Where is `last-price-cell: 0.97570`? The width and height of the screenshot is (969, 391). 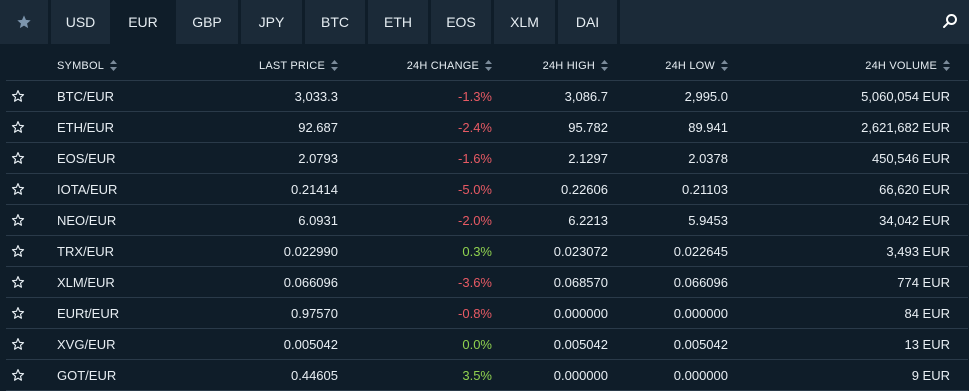
last-price-cell: 0.97570 is located at coordinates (314, 313).